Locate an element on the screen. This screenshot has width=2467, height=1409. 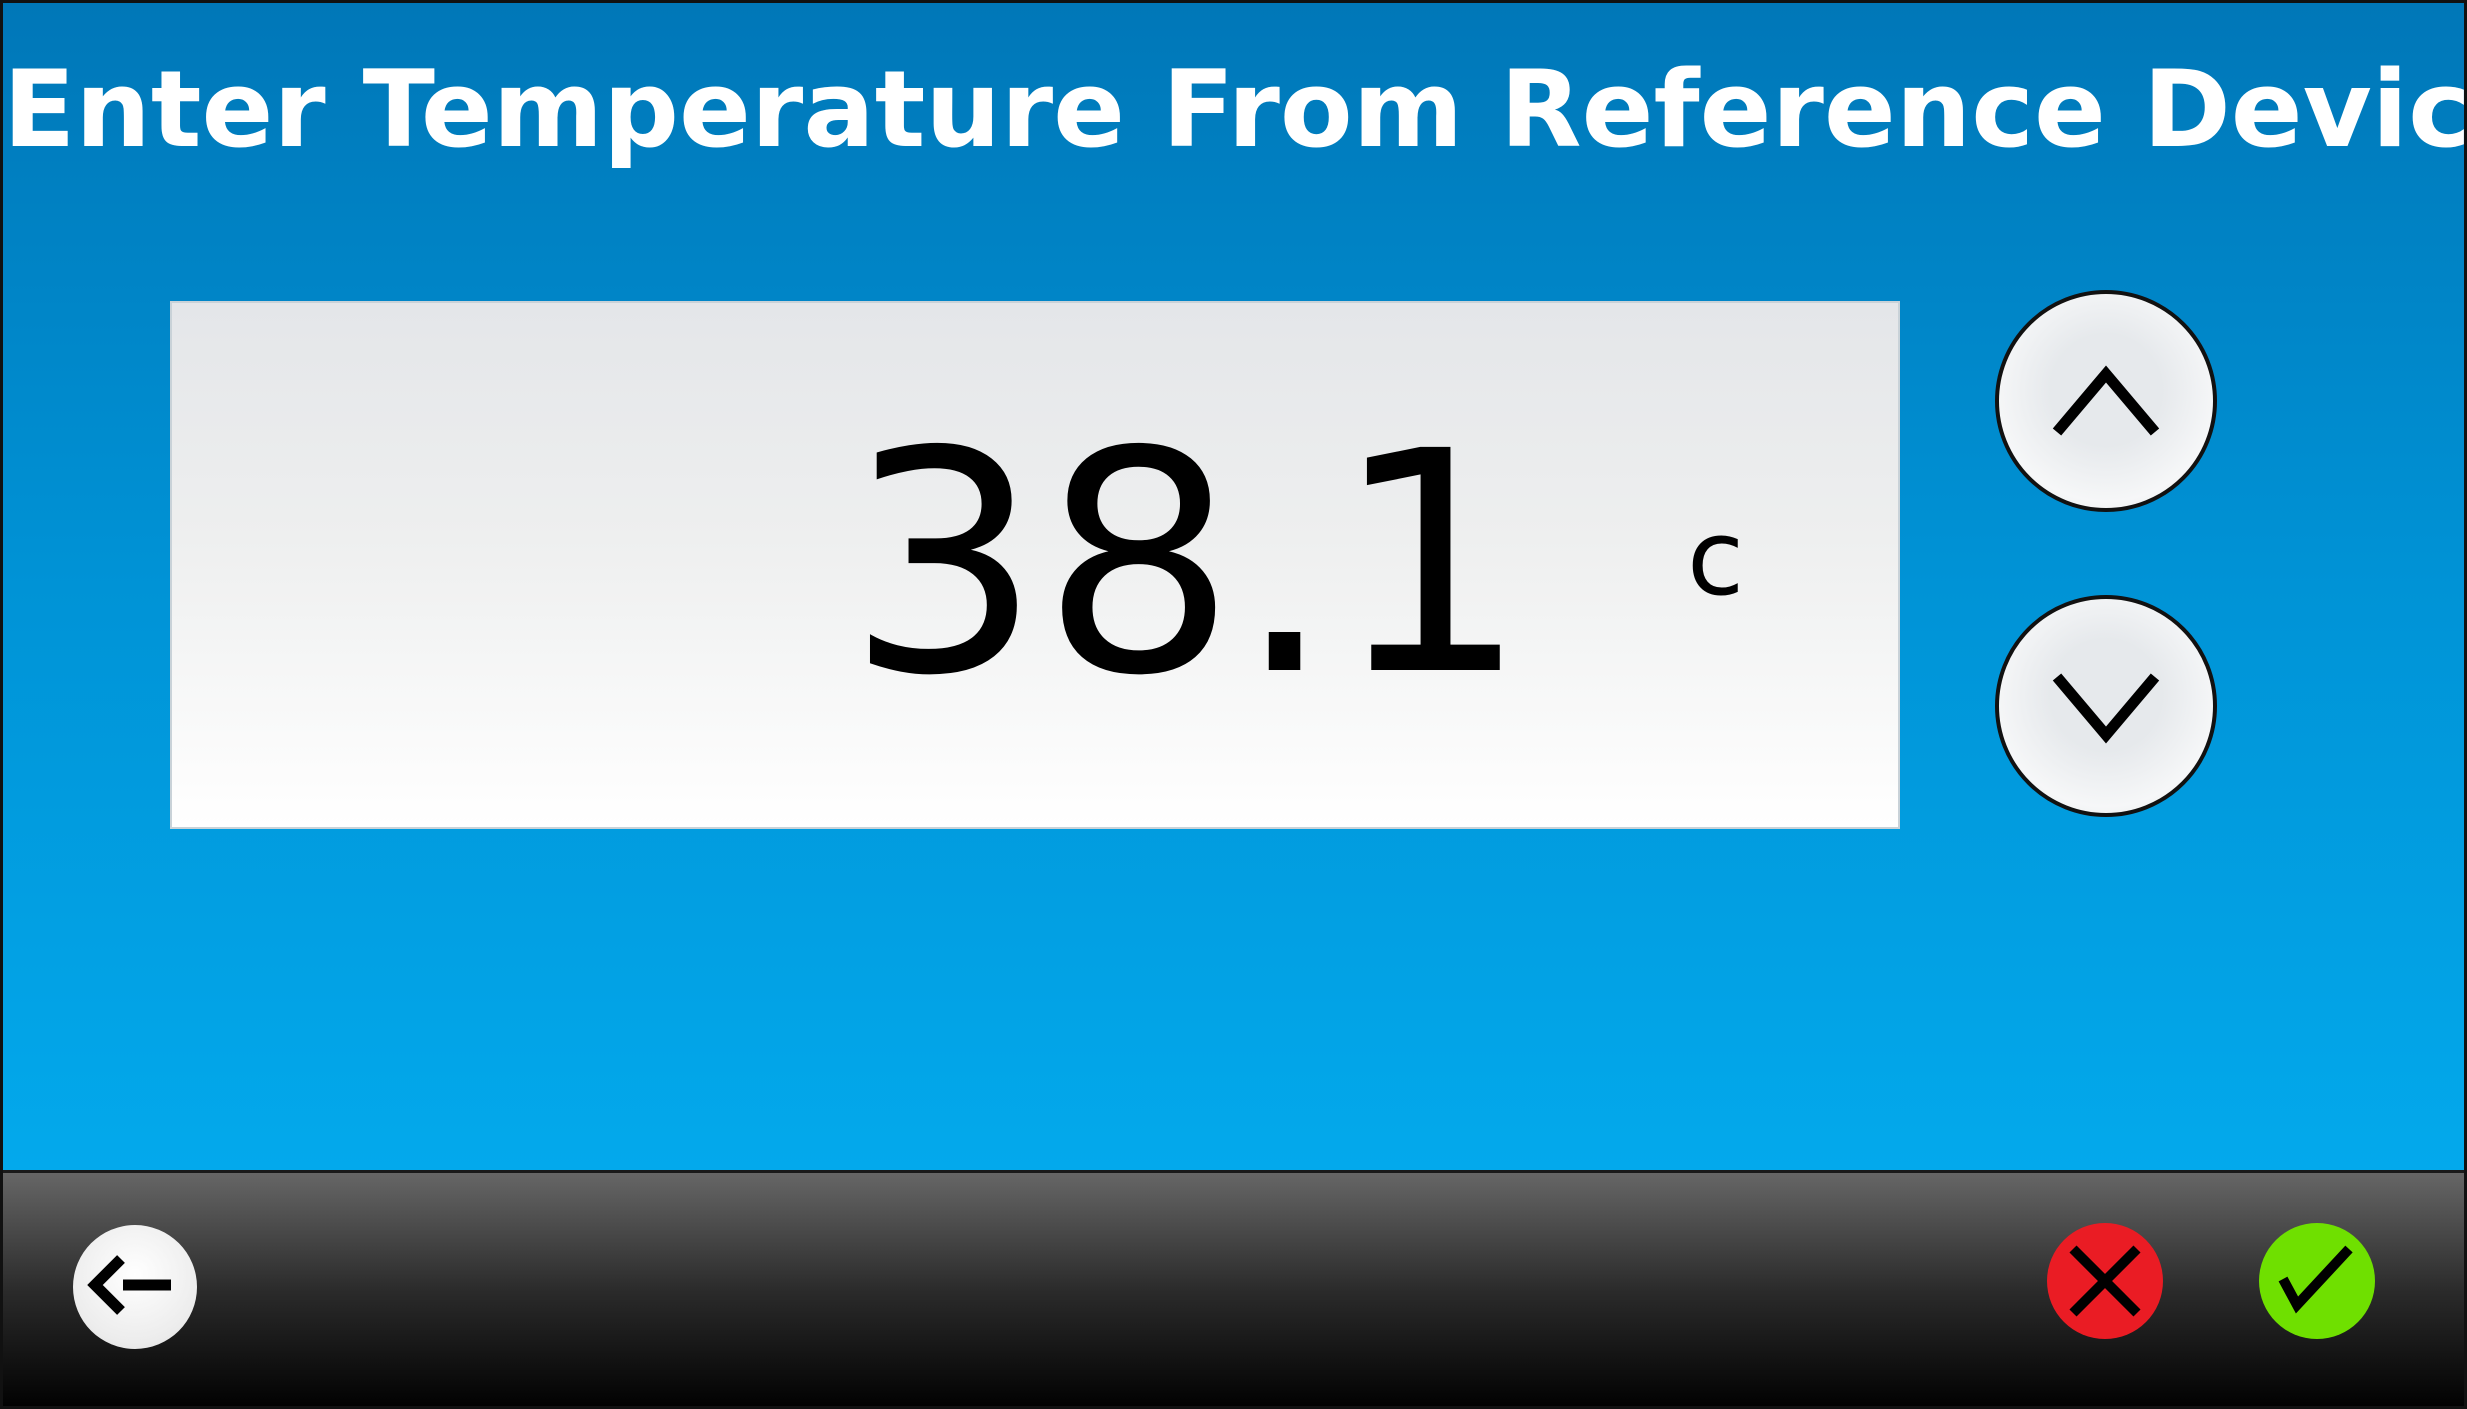
cancel-button is located at coordinates (2105, 1281).